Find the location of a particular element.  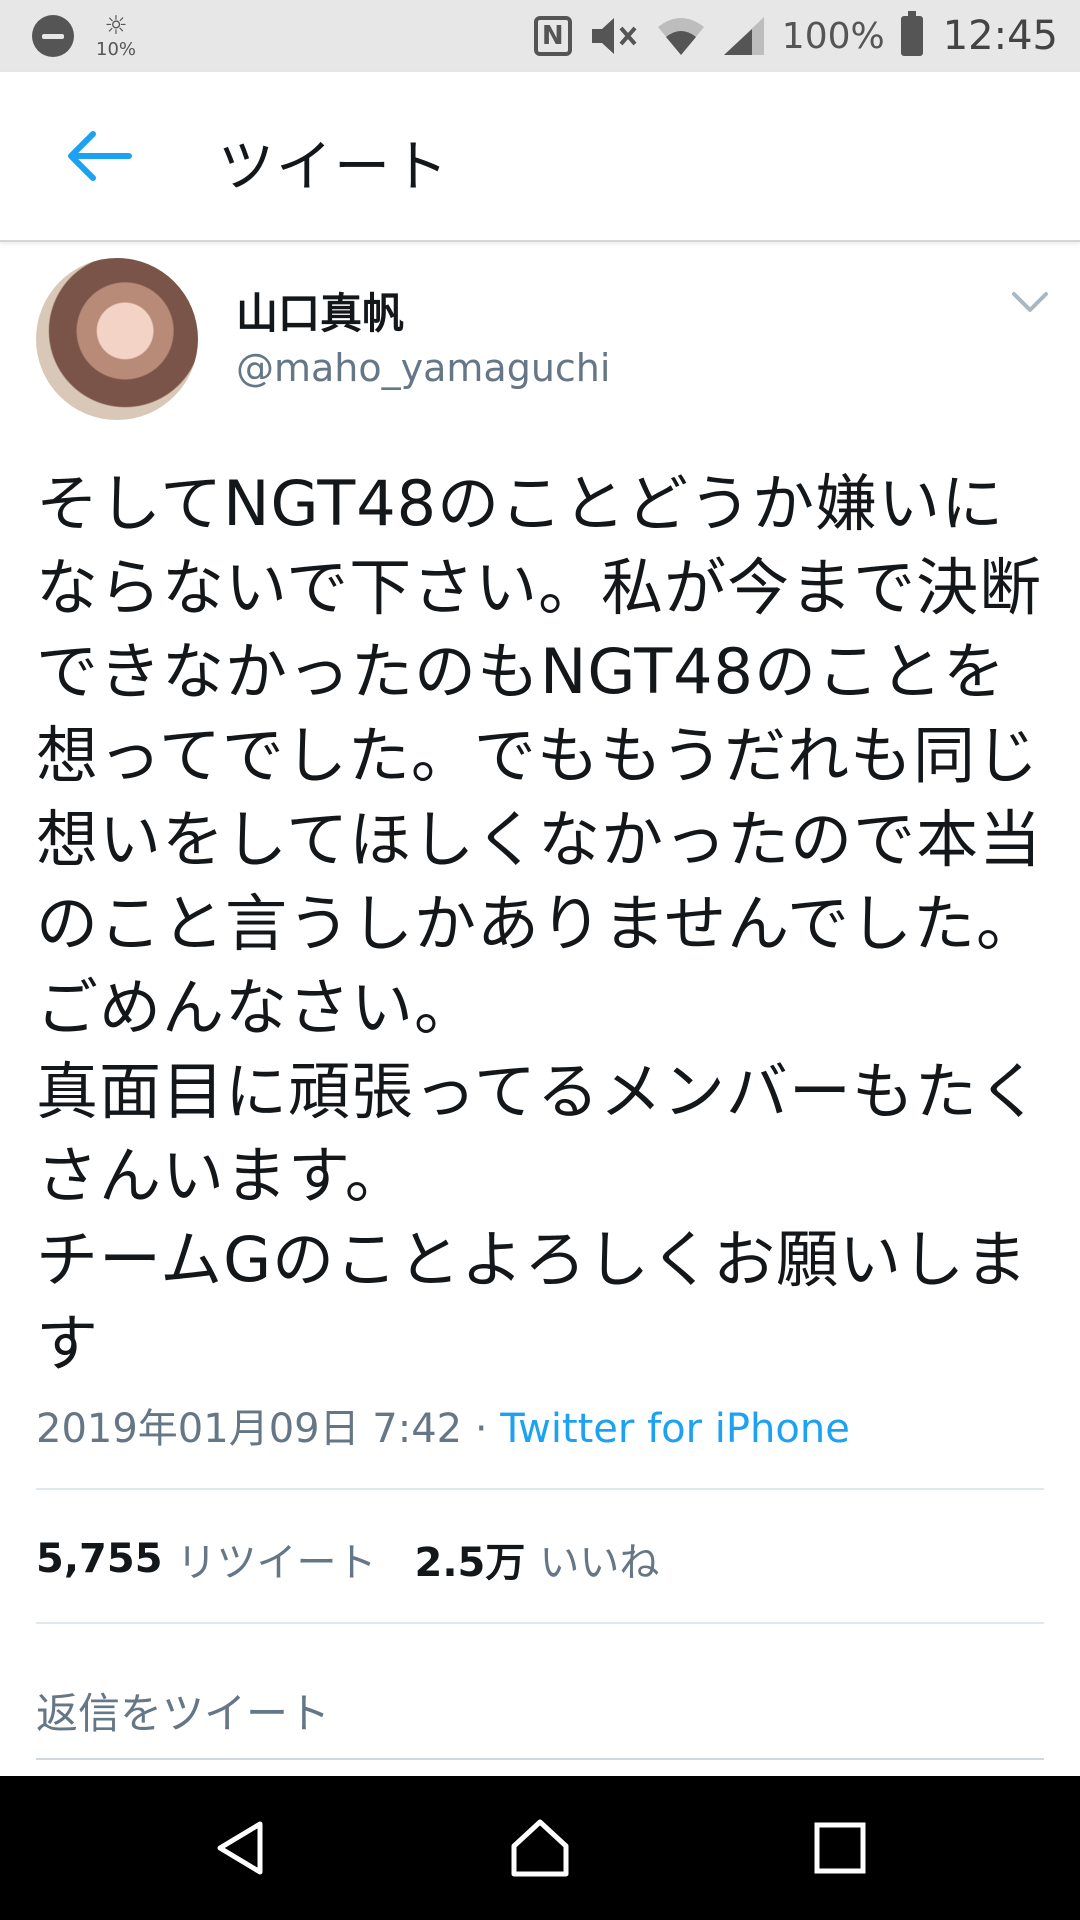

battery-icon is located at coordinates (911, 33).